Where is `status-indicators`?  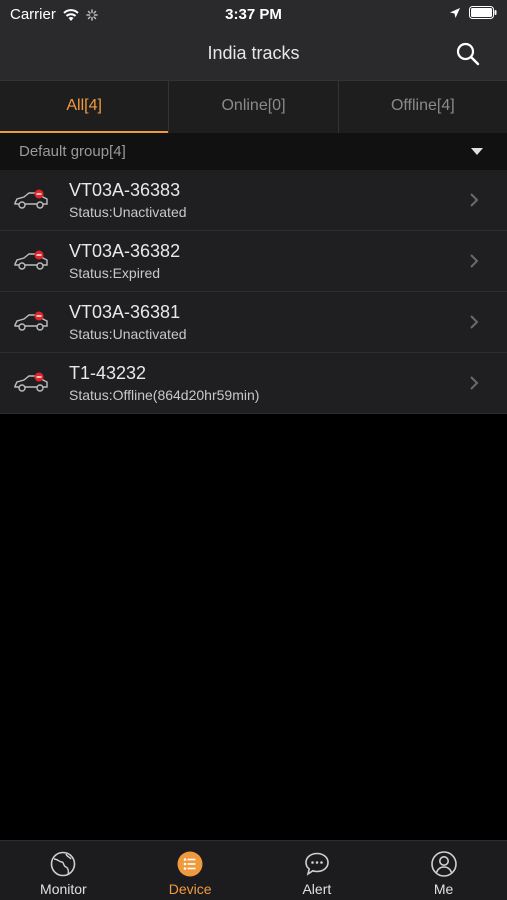 status-indicators is located at coordinates (473, 12).